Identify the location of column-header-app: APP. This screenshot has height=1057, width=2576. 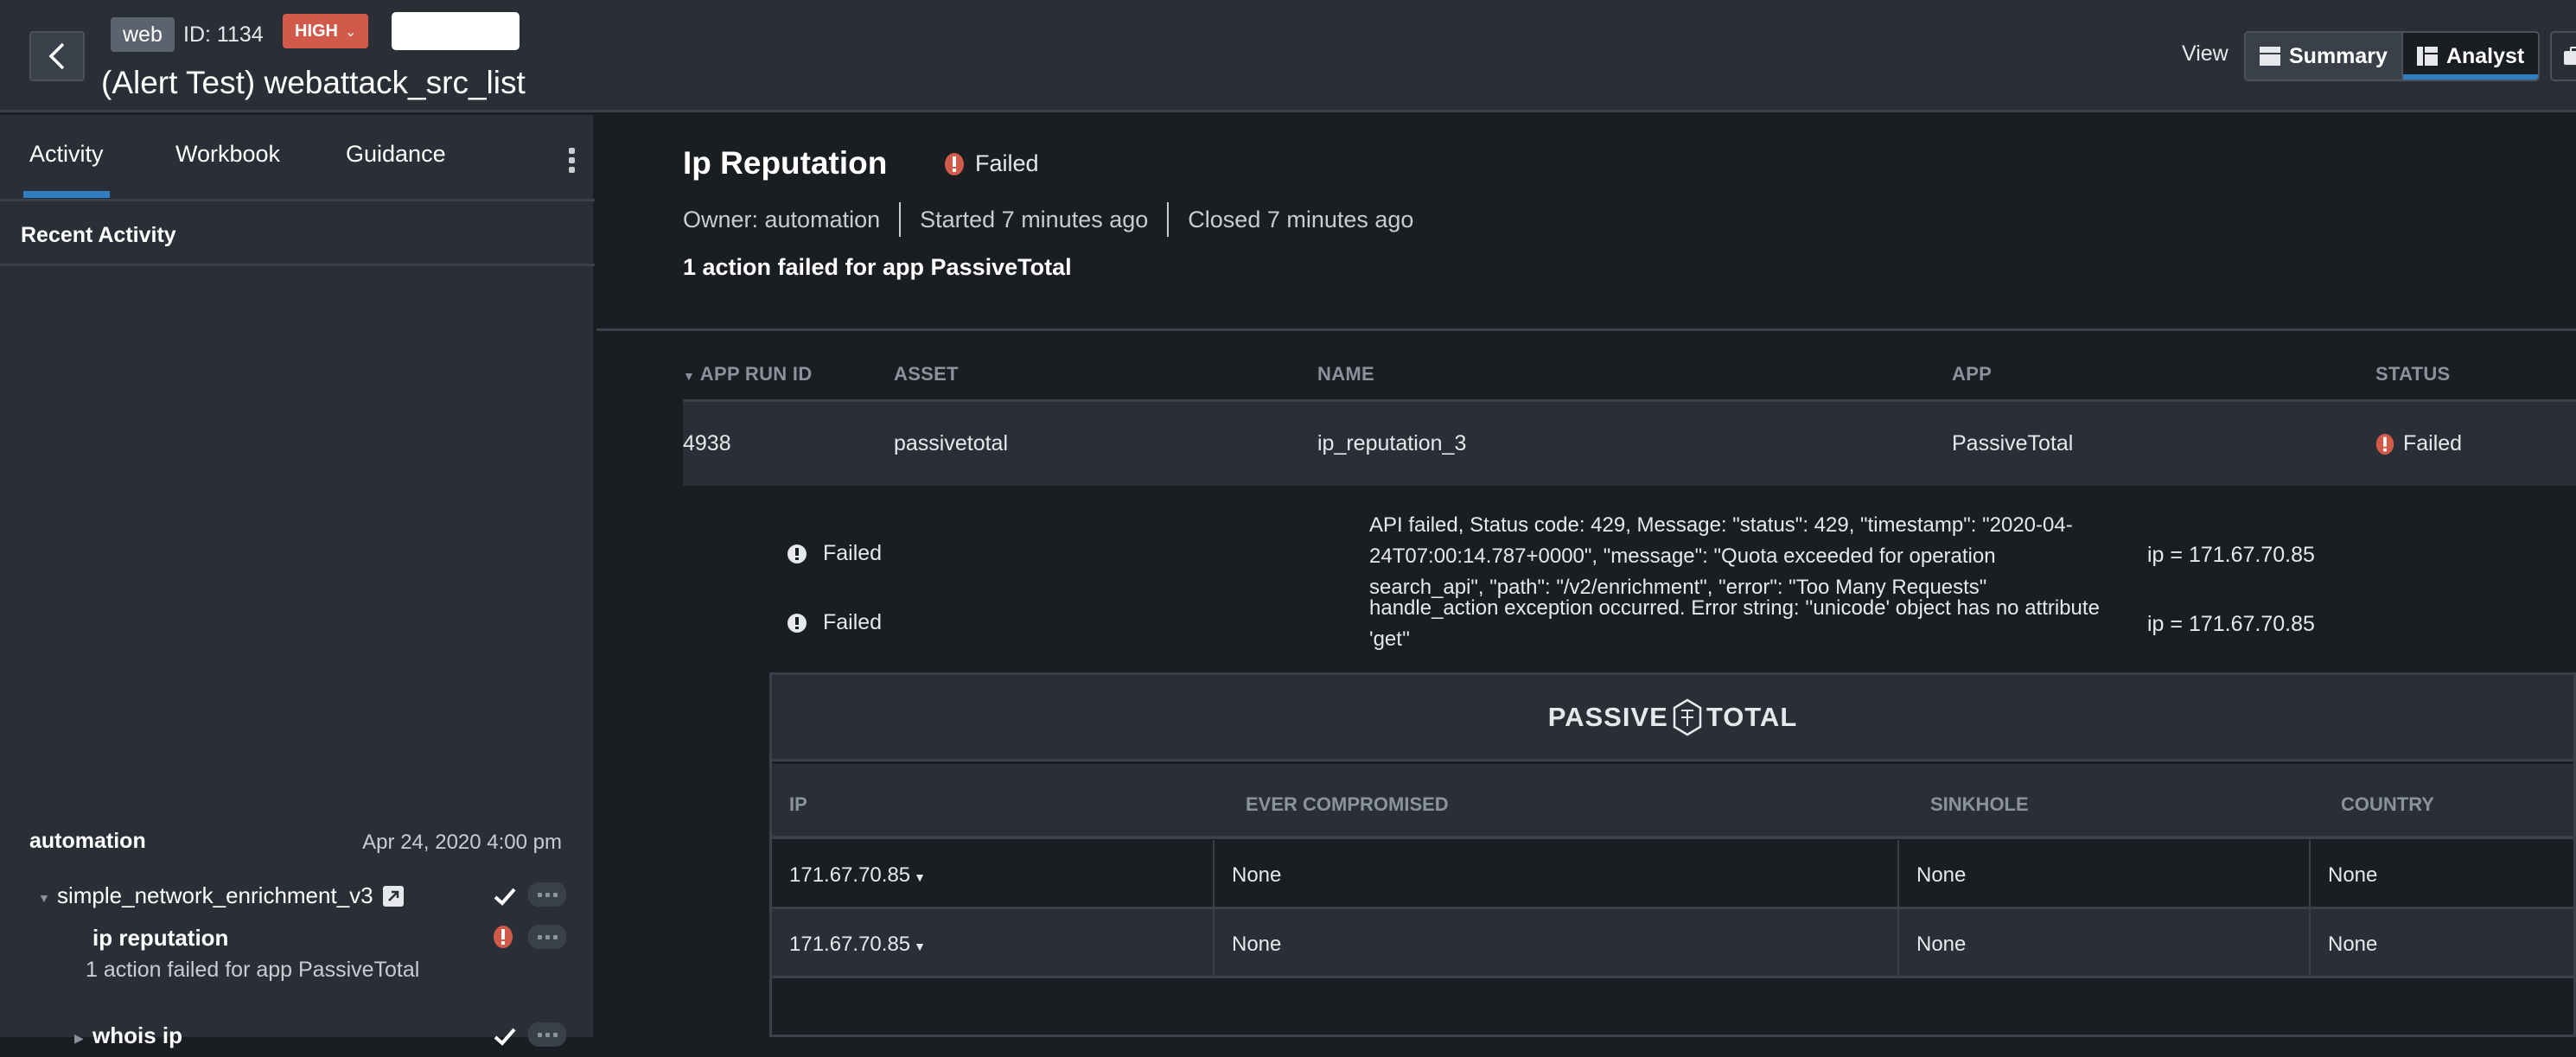
(1972, 374).